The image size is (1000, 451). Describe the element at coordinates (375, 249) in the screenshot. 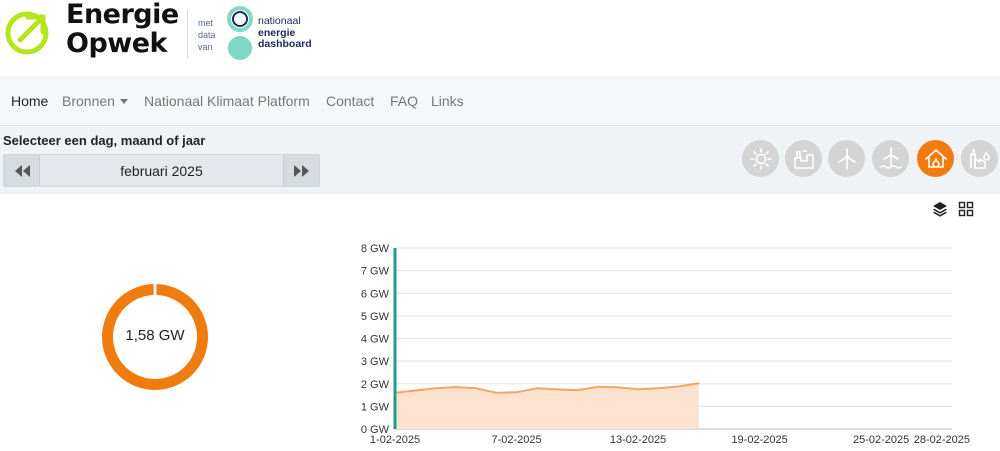

I see `y-tick-label: 8 GW` at that location.